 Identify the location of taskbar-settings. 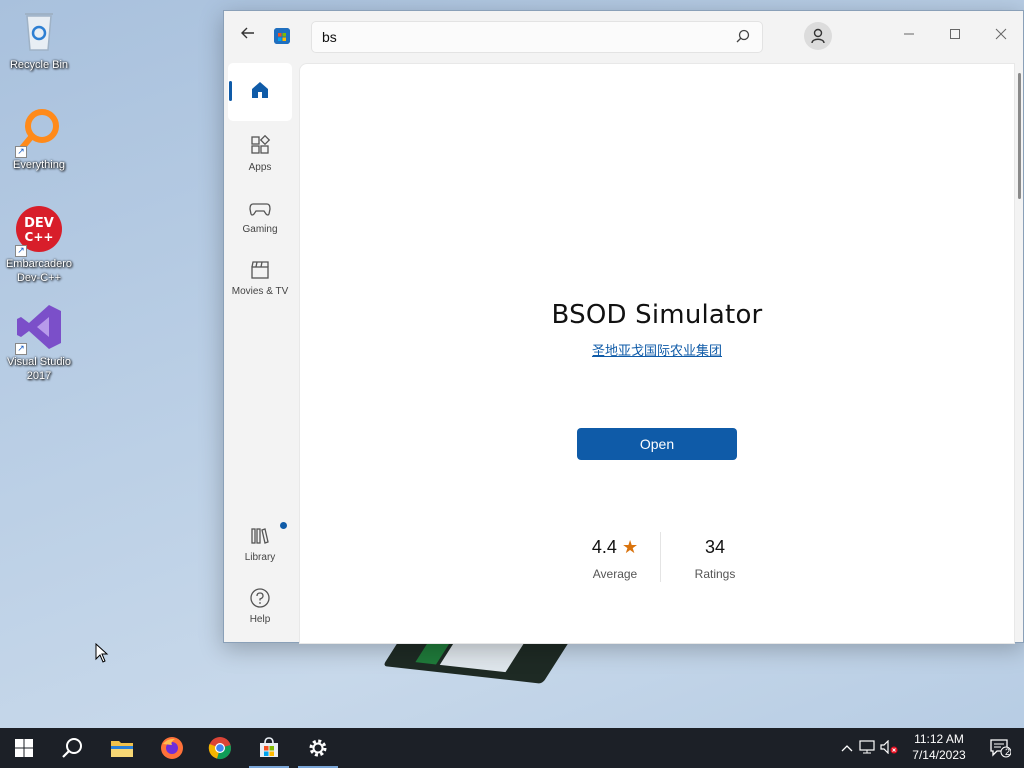
(318, 748).